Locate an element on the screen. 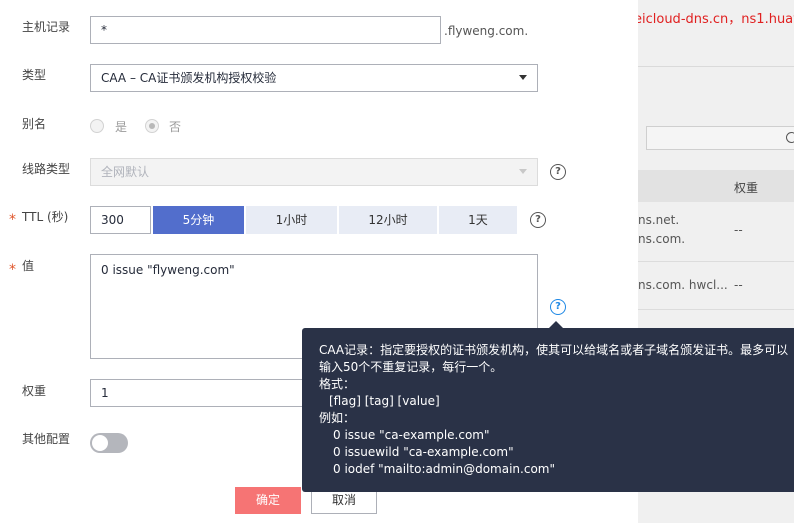 The height and width of the screenshot is (523, 794). alias-label: 别名 is located at coordinates (34, 124).